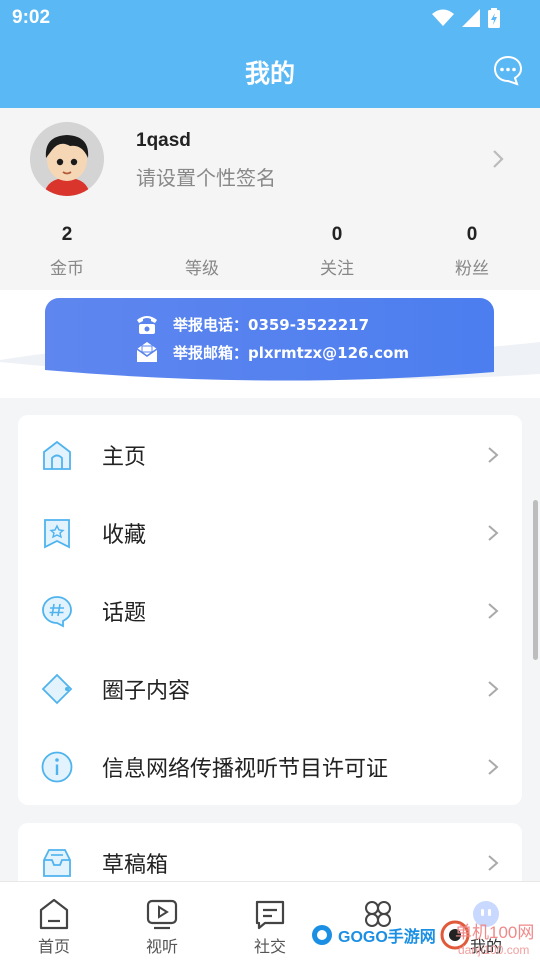 The width and height of the screenshot is (540, 960). I want to click on message-icon, so click(508, 70).